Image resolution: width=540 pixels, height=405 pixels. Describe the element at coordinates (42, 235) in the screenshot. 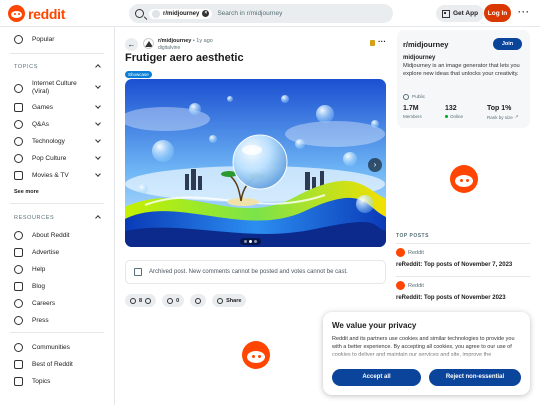

I see `sidebar-item-about: About Reddit` at that location.